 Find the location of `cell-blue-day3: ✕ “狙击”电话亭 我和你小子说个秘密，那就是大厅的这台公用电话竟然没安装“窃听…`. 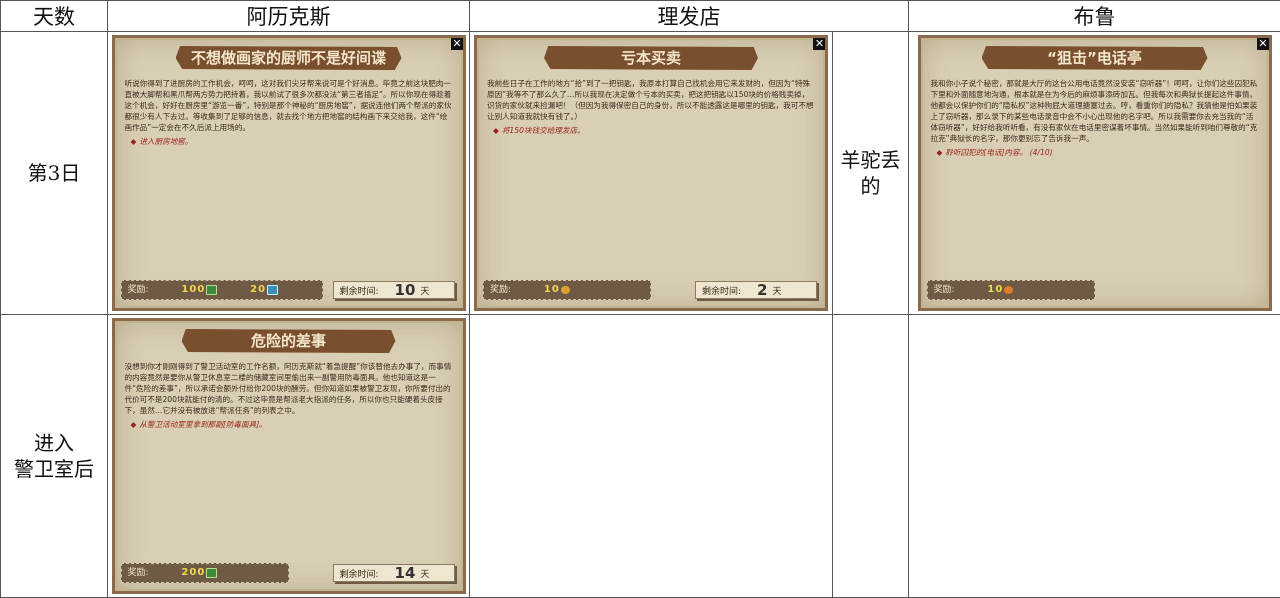

cell-blue-day3: ✕ “狙击”电话亭 我和你小子说个秘密，那就是大厅的这台公用电话竟然没安装“窃听… is located at coordinates (1094, 173).